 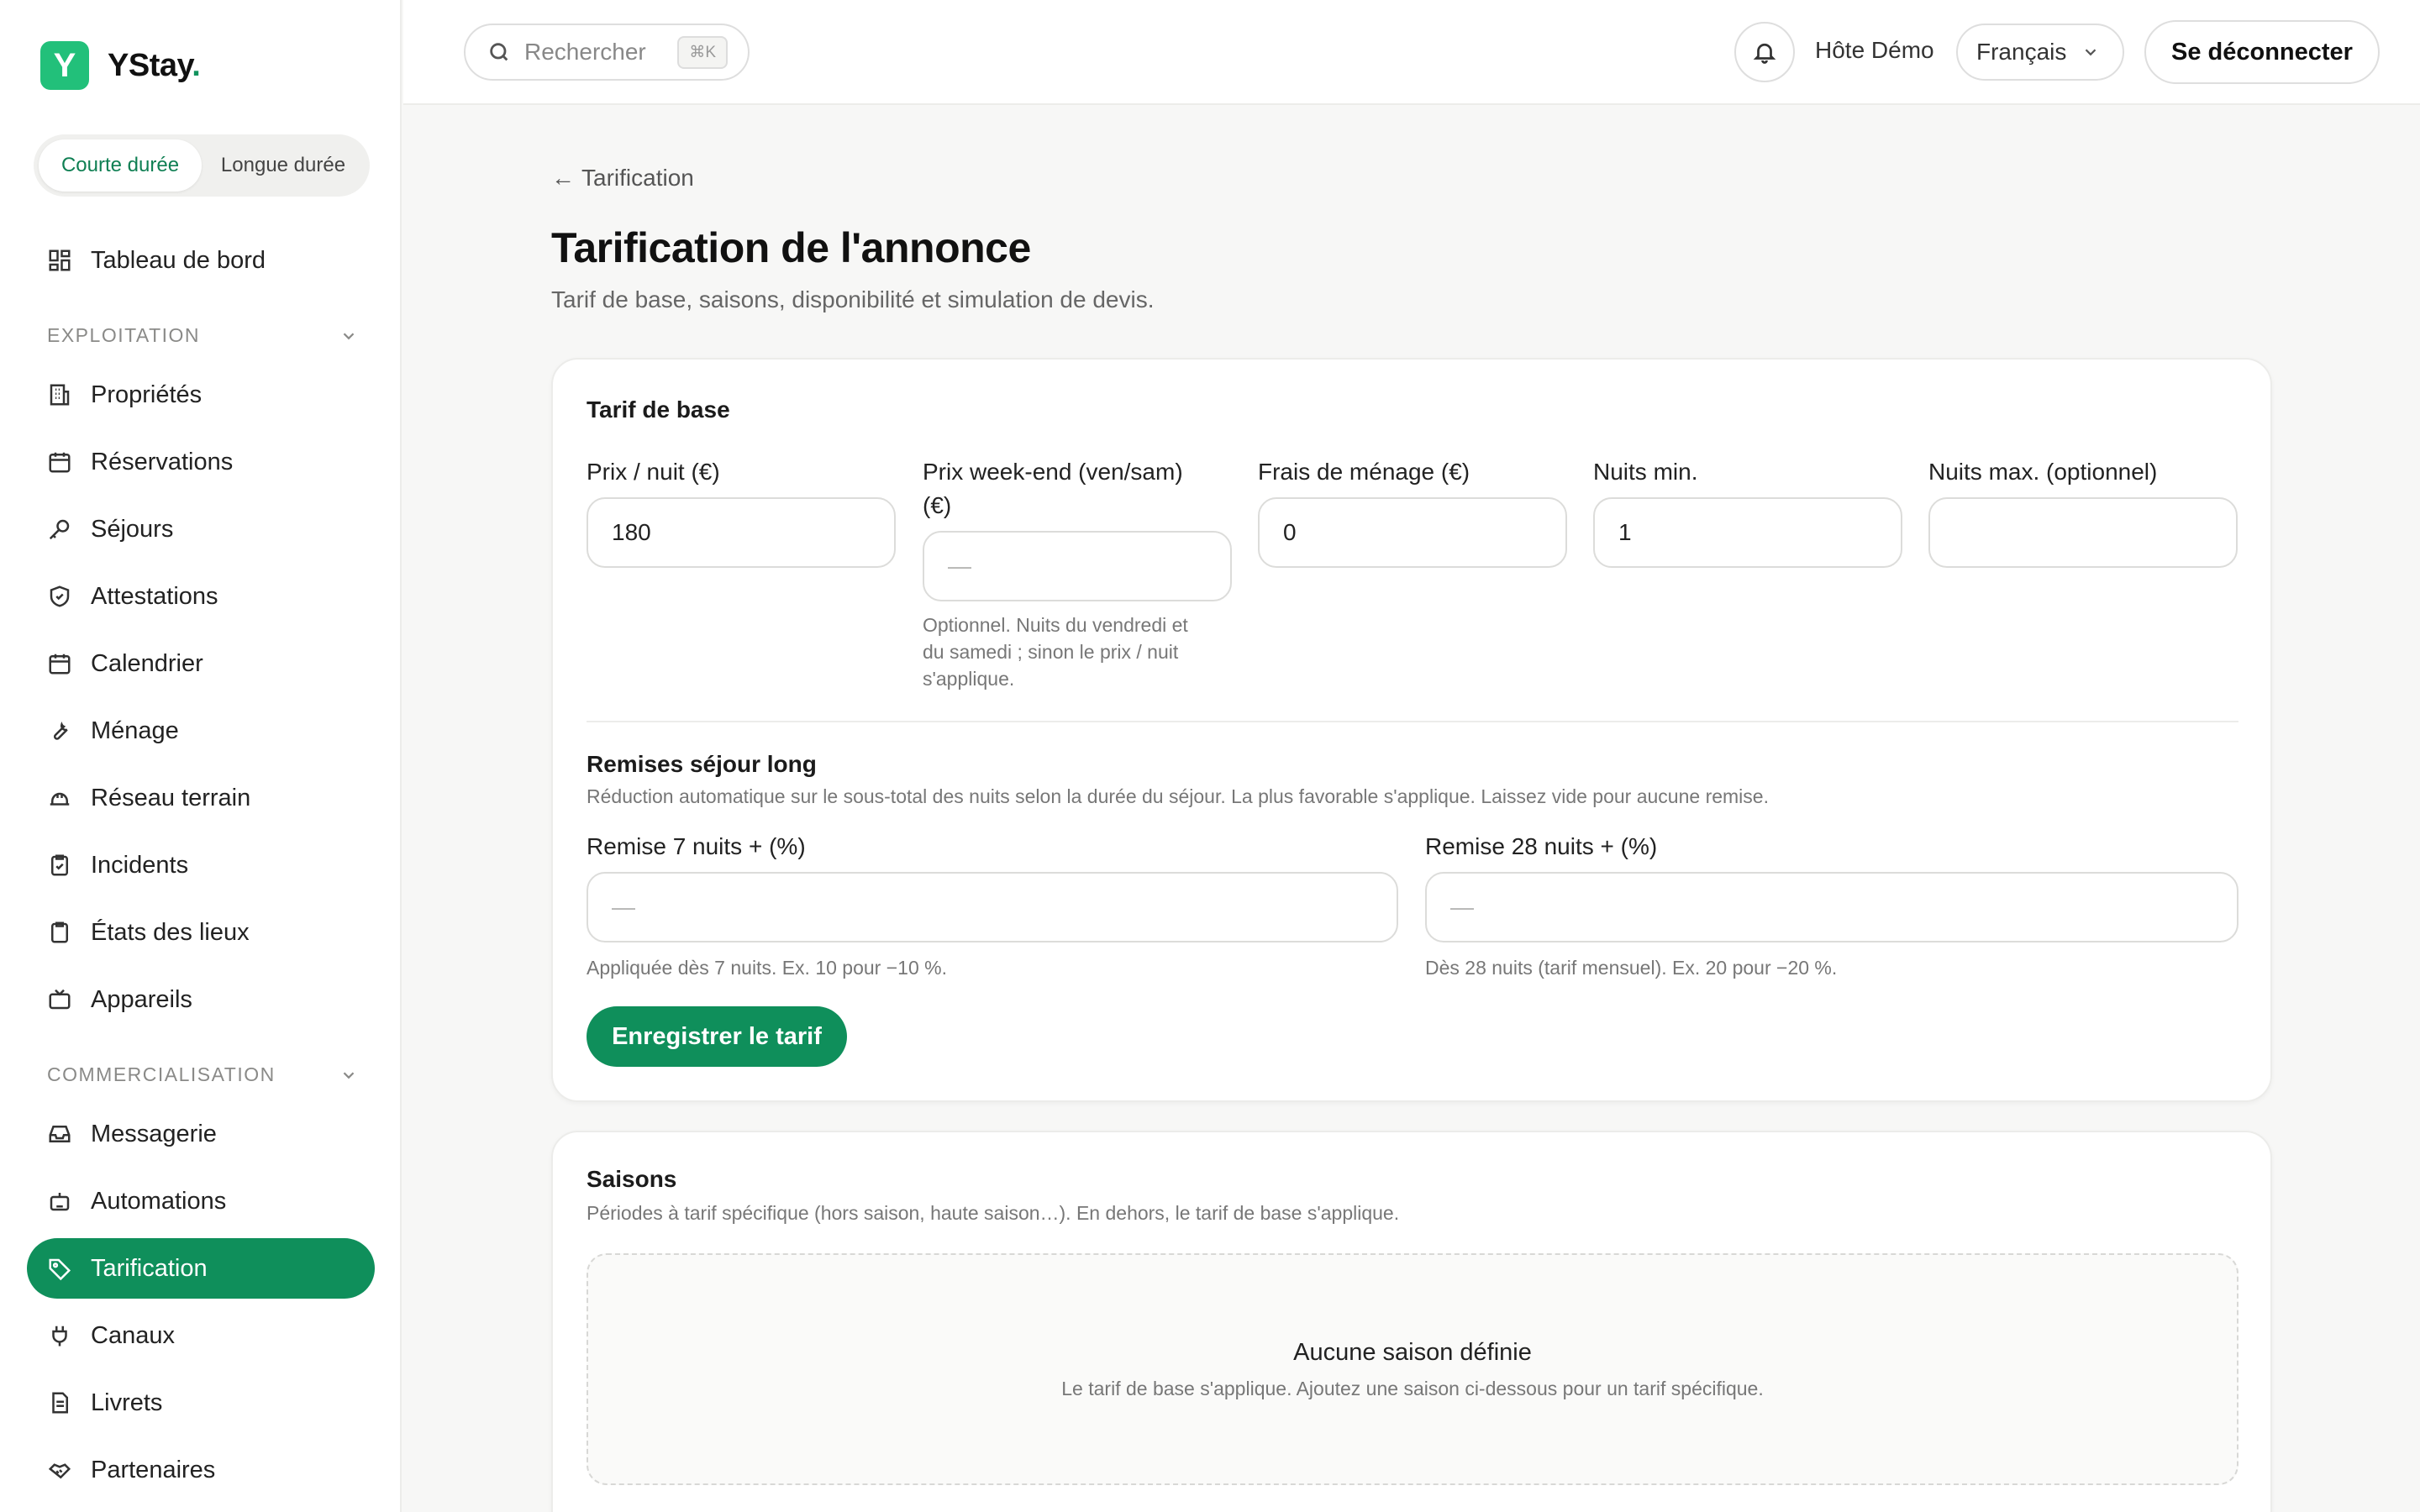 I want to click on sidebar-item-label: Incidents, so click(x=140, y=865).